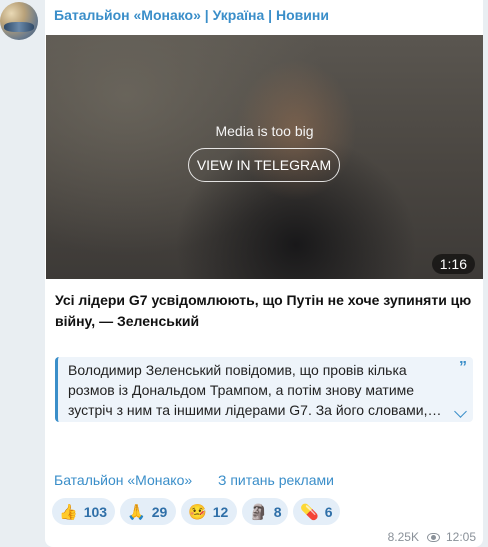  I want to click on channel-avatar, so click(19, 21).